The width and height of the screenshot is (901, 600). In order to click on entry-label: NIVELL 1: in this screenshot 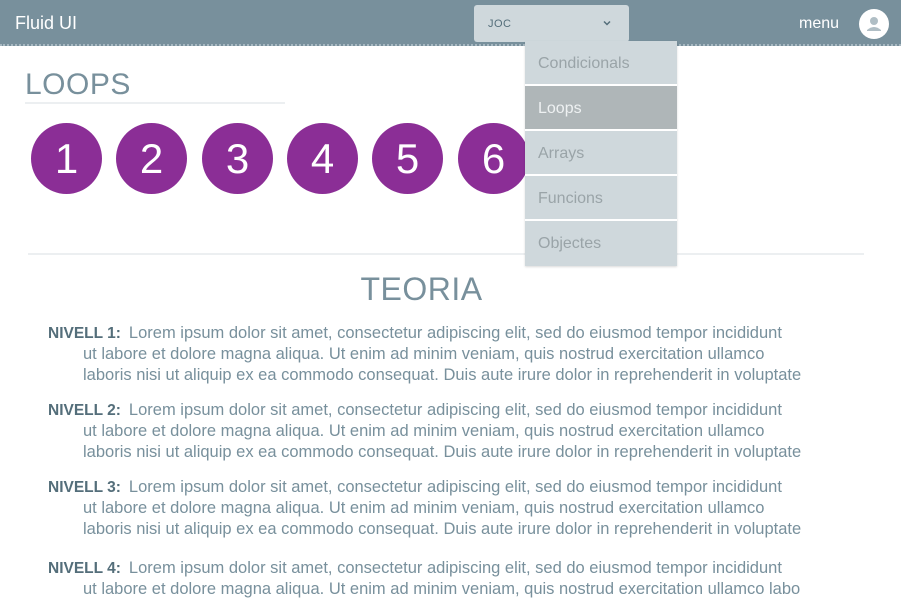, I will do `click(84, 333)`.